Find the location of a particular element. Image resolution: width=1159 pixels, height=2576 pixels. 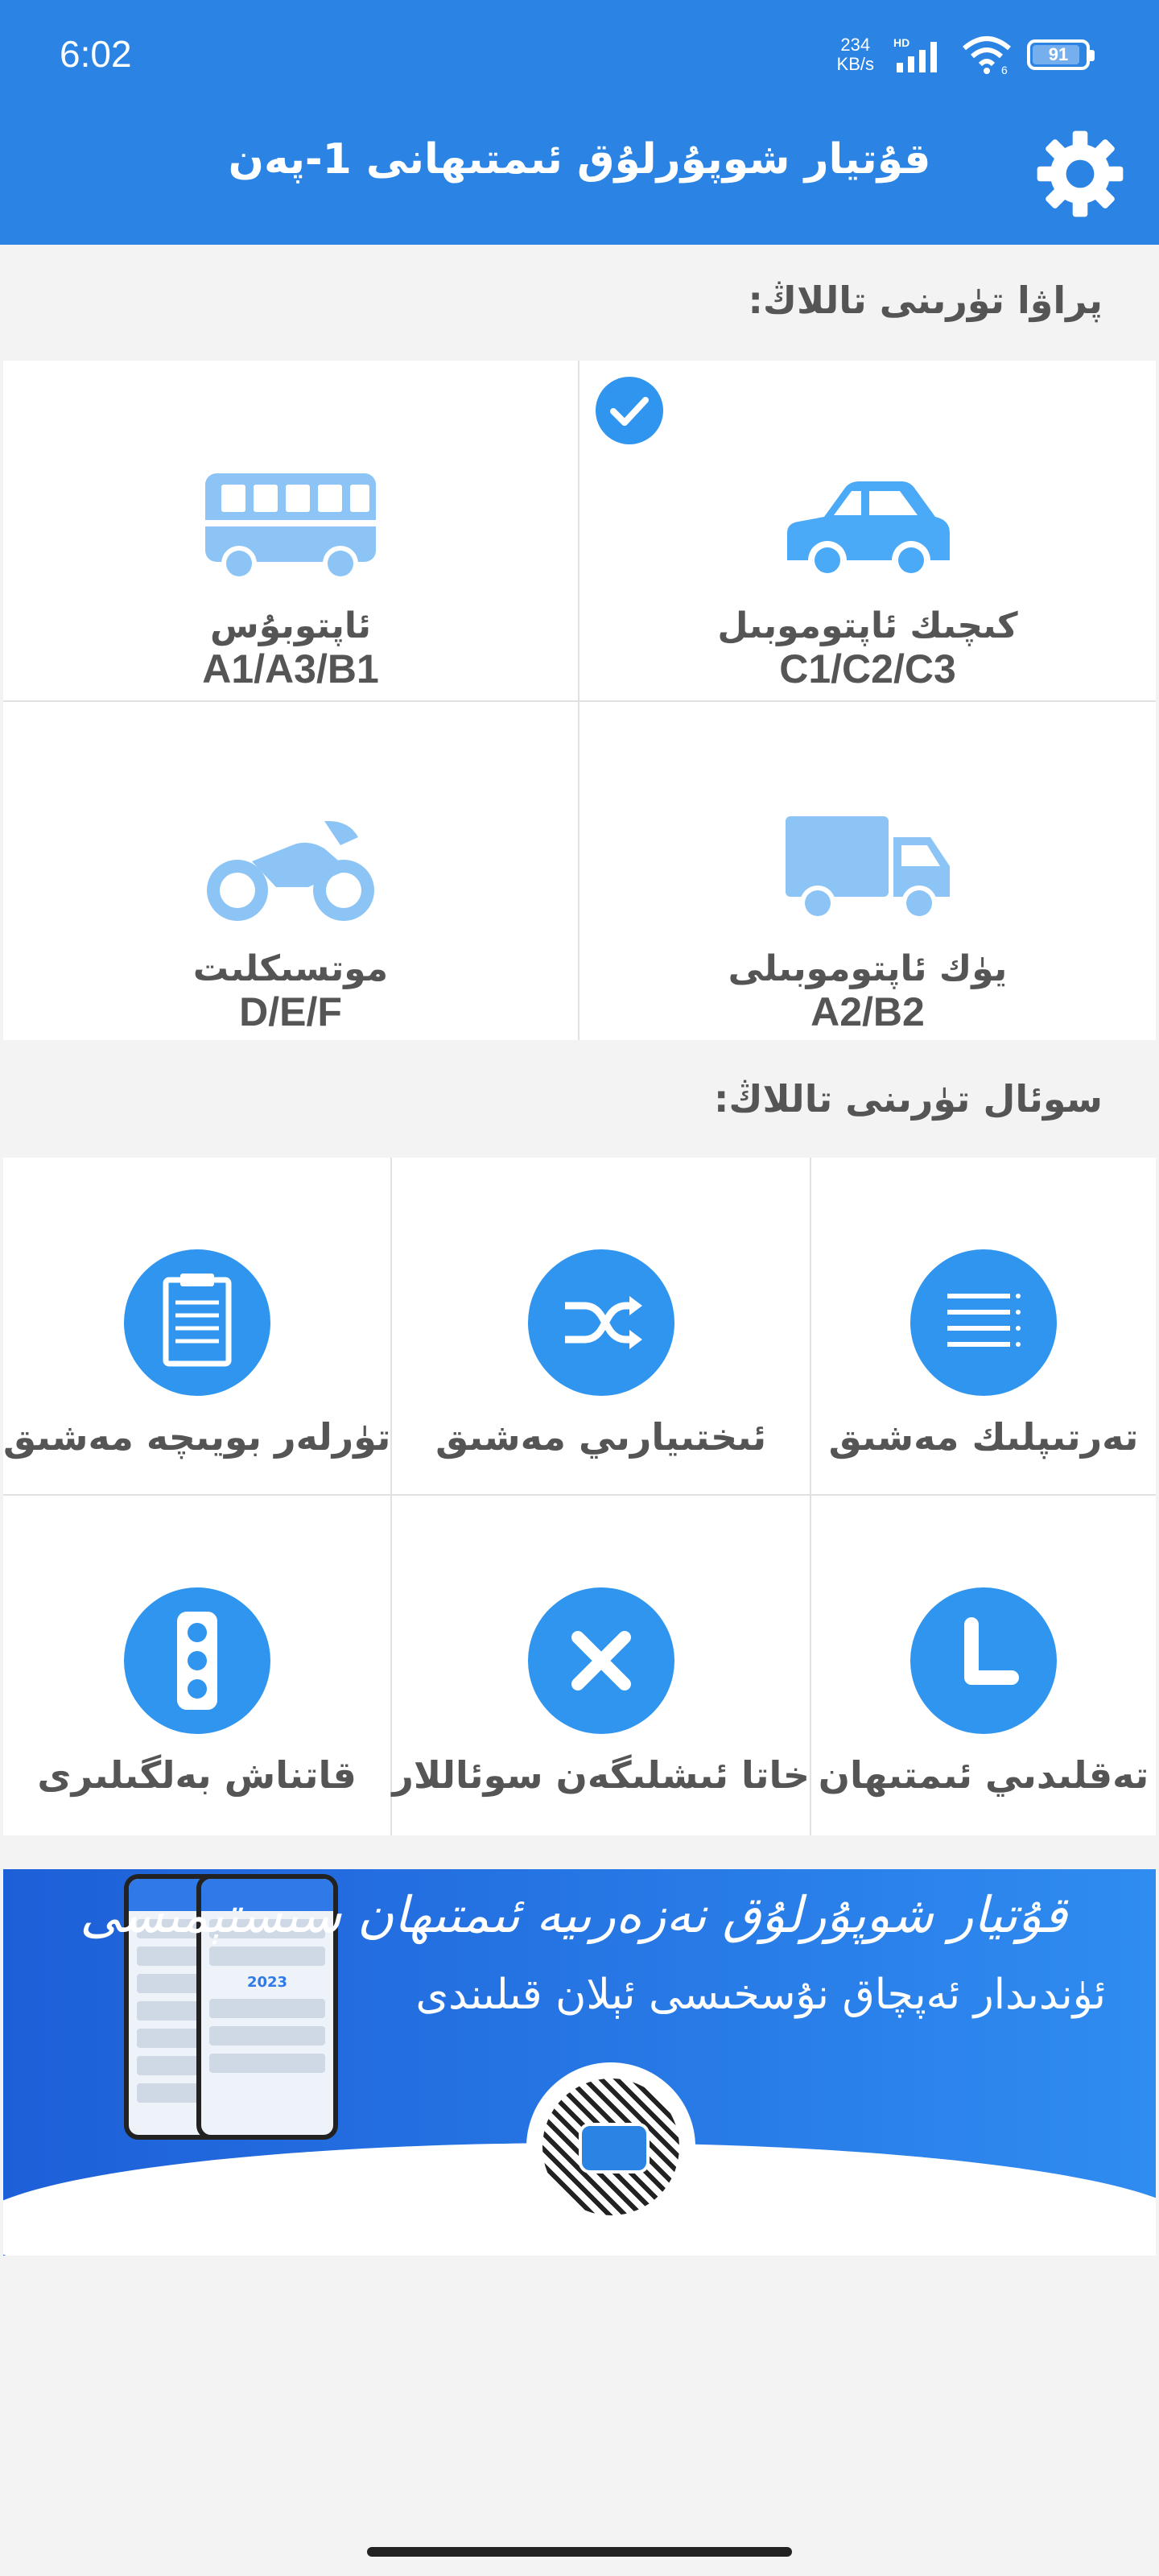

status-icons: 234 KB/s HD 6 91 is located at coordinates (965, 54).